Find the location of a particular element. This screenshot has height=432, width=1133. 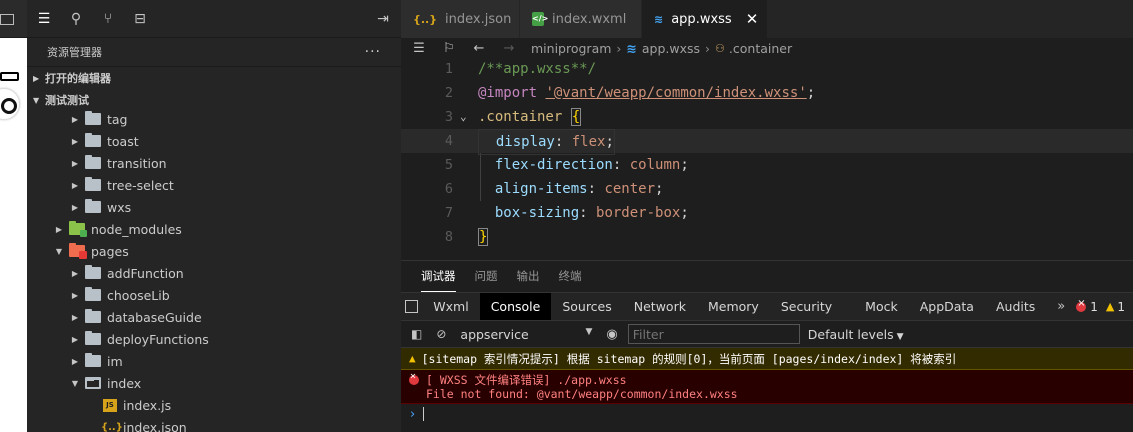

tree-item-label: index is located at coordinates (124, 383).